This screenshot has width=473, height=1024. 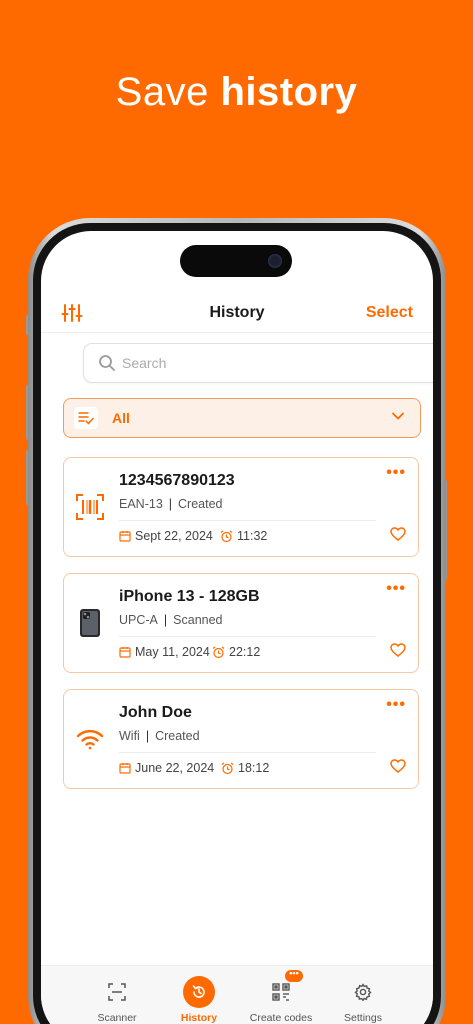 I want to click on filter-dropdown: All, so click(x=242, y=418).